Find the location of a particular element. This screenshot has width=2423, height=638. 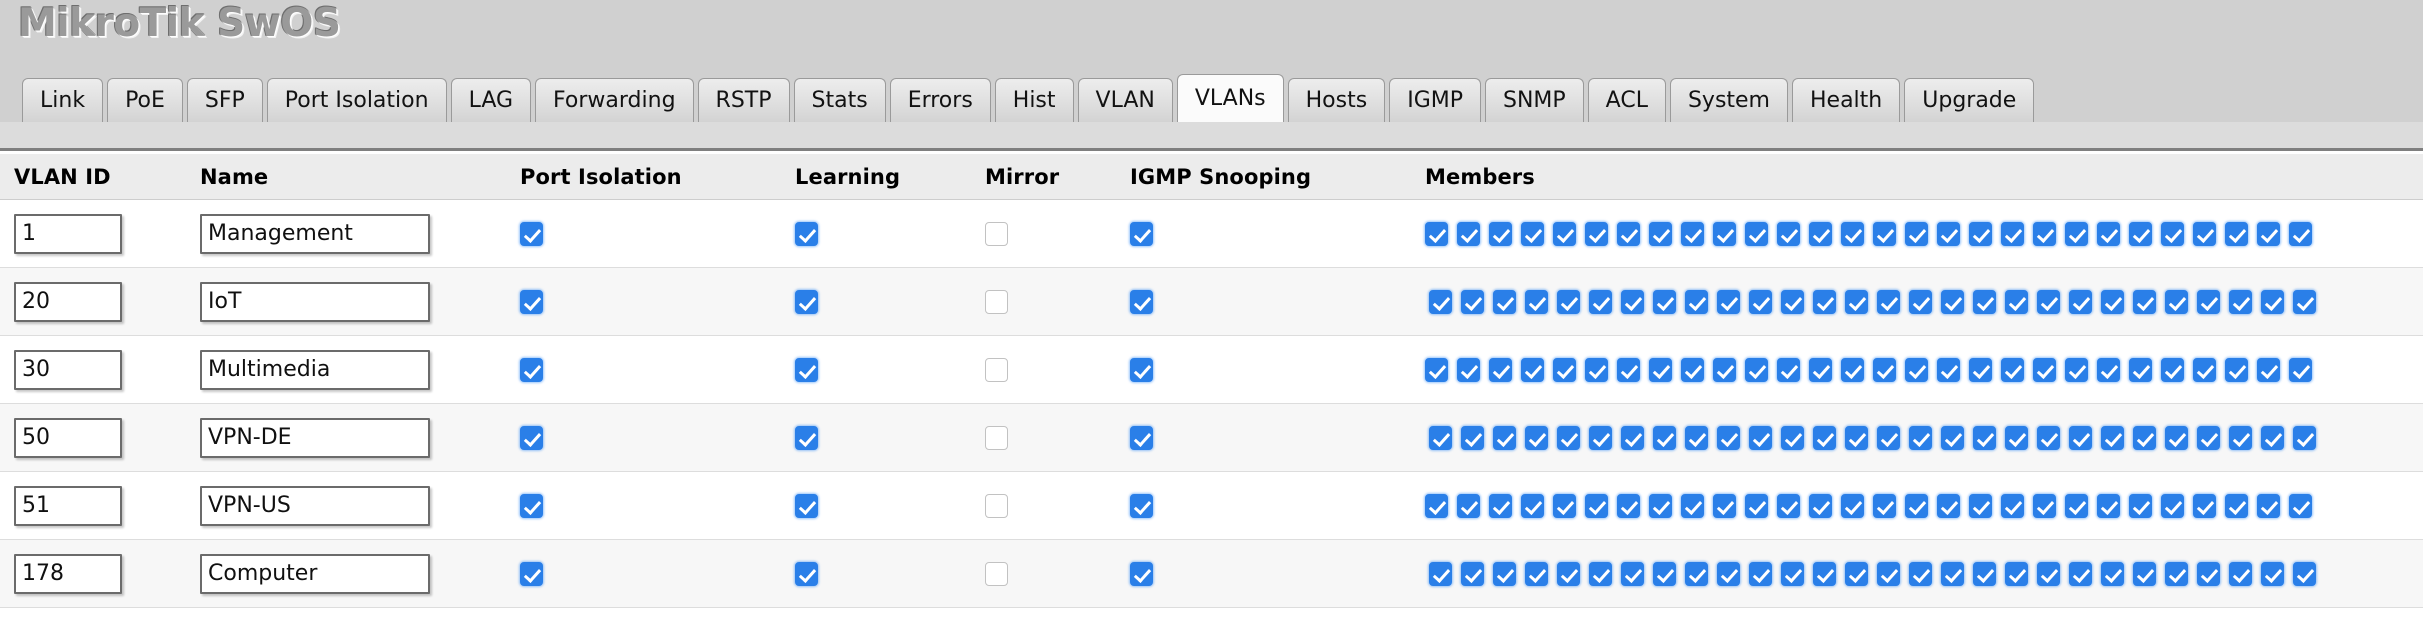

member-port-9-checkbox is located at coordinates (1692, 233).